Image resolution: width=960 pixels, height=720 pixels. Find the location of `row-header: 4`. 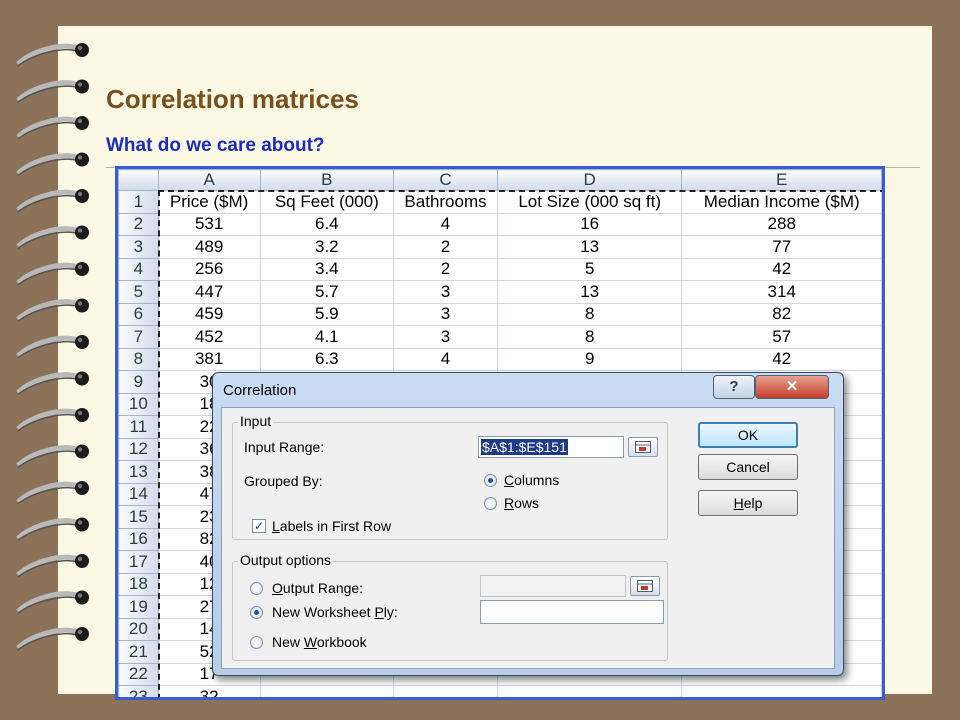

row-header: 4 is located at coordinates (138, 269).